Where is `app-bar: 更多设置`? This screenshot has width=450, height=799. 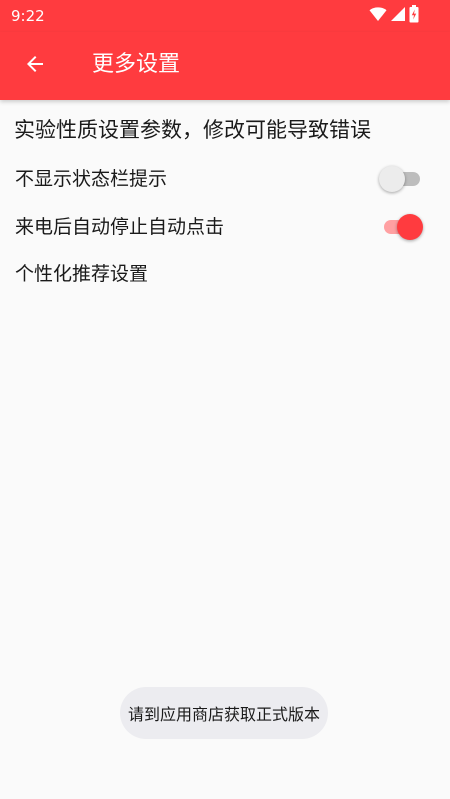
app-bar: 更多设置 is located at coordinates (225, 66).